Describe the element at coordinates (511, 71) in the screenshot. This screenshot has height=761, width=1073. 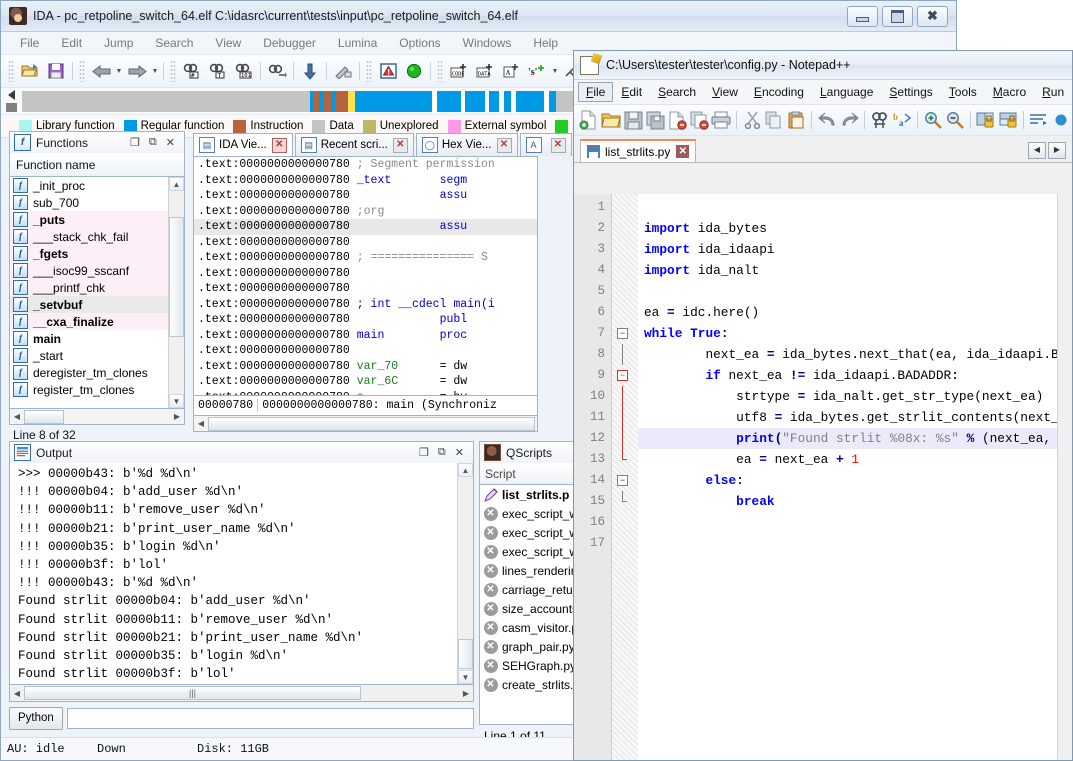
I see `make-array-icon: A` at that location.